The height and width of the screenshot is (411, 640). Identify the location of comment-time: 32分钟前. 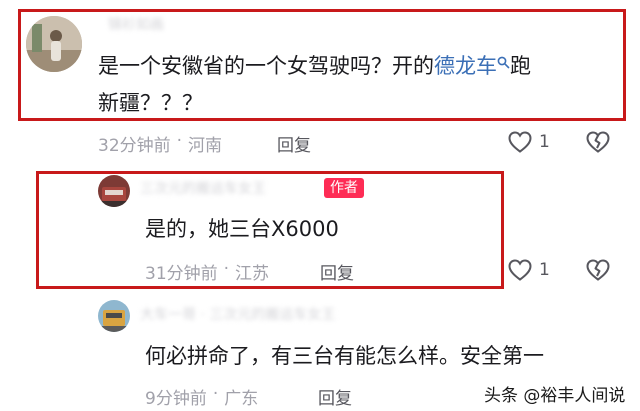
(134, 146).